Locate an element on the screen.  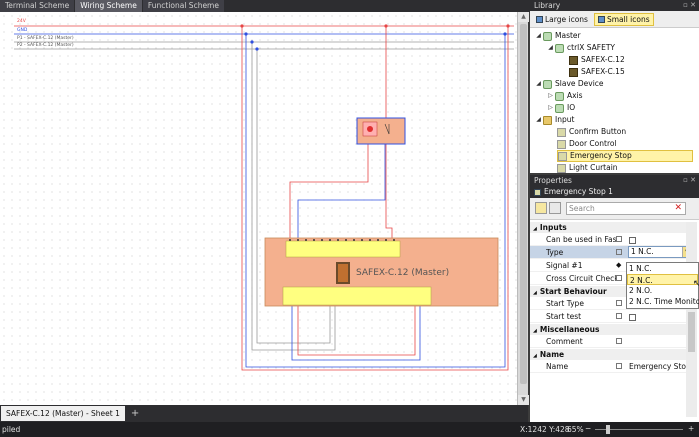
scroll-up-icon: ▲ is located at coordinates (523, 17).